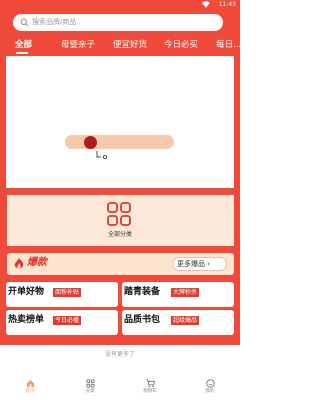  I want to click on more-hot-button: 更多爆品 ›, so click(199, 264).